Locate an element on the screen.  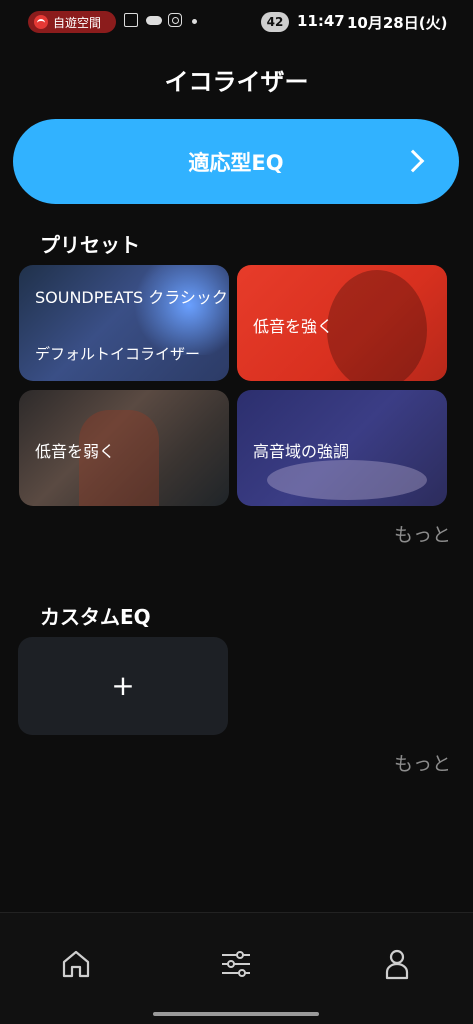
preset-sublabel: デフォルトイコライザー is located at coordinates (118, 354).